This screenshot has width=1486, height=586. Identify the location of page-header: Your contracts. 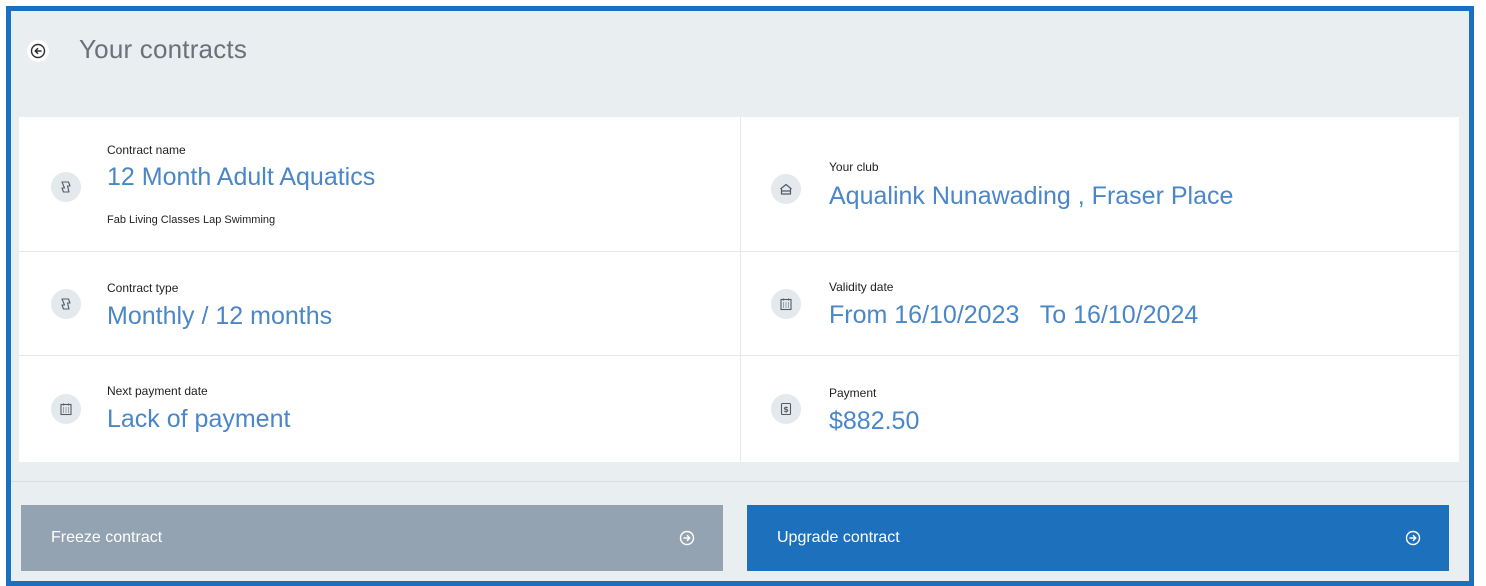
(740, 51).